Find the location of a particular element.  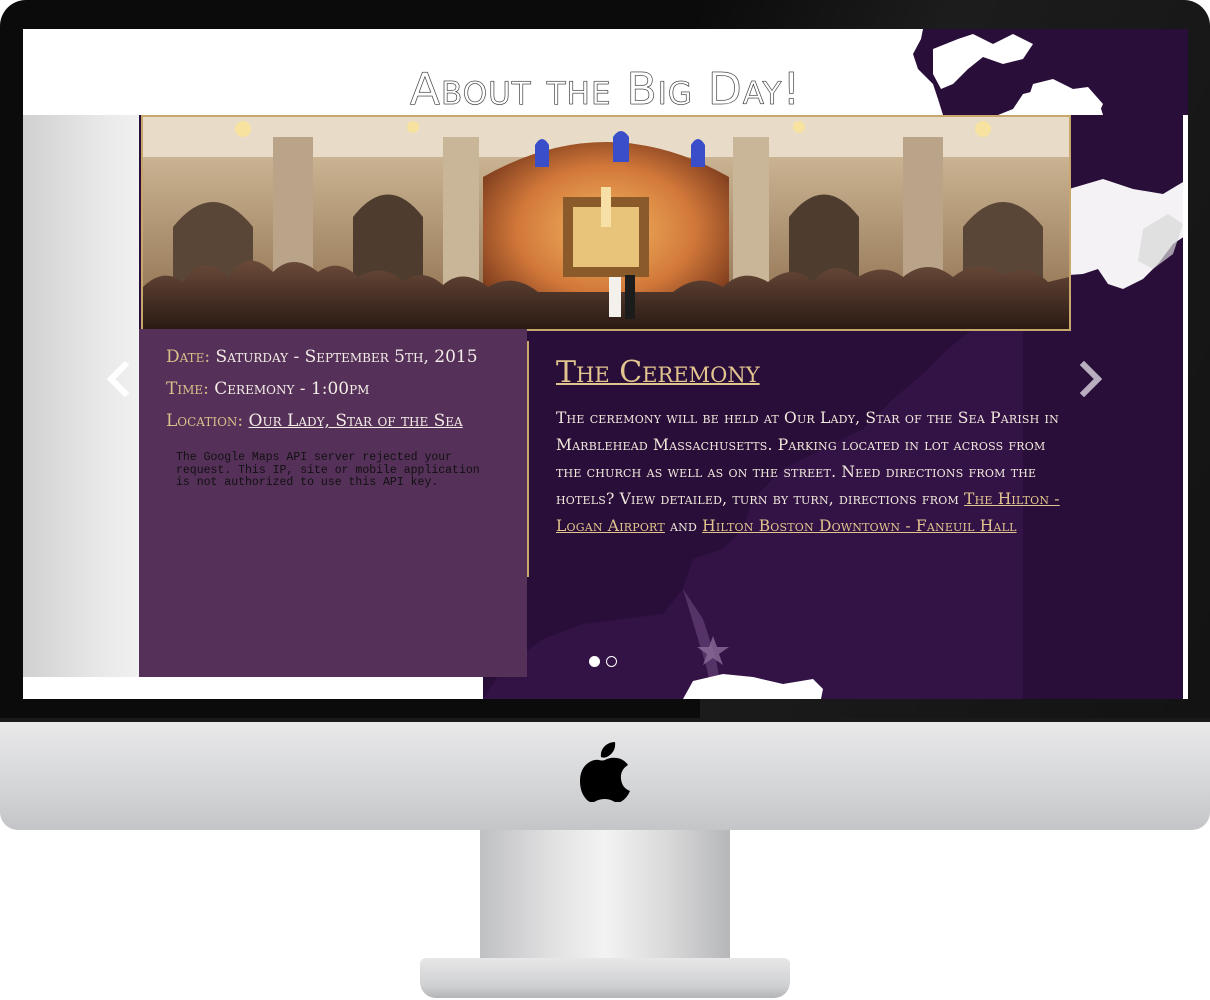

time-label: Time: is located at coordinates (187, 389).